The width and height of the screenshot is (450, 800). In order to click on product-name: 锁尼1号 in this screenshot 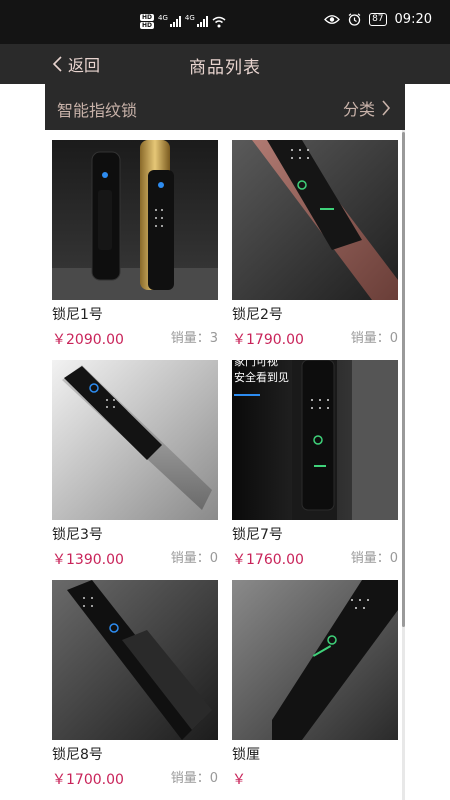, I will do `click(77, 315)`.